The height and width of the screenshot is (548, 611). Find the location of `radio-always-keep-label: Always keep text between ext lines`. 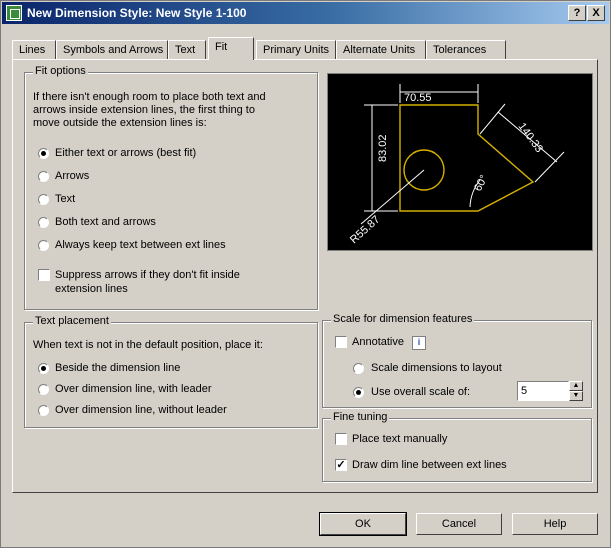

radio-always-keep-label: Always keep text between ext lines is located at coordinates (140, 245).